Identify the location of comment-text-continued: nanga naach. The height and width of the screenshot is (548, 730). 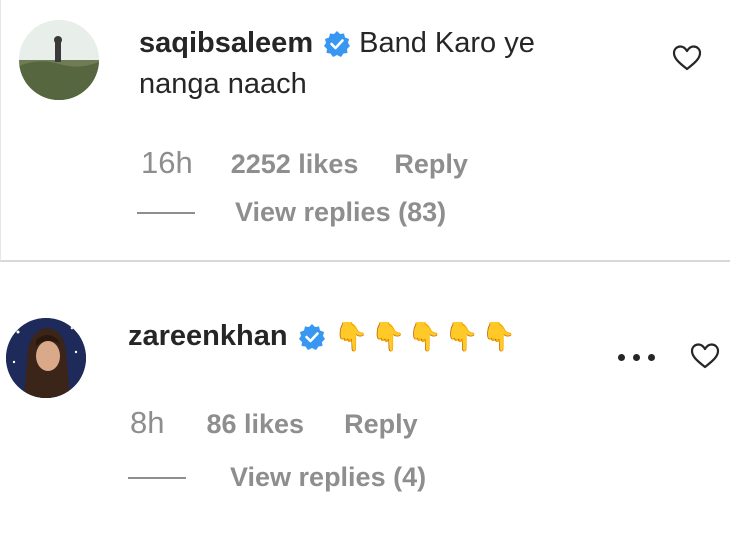
(223, 84).